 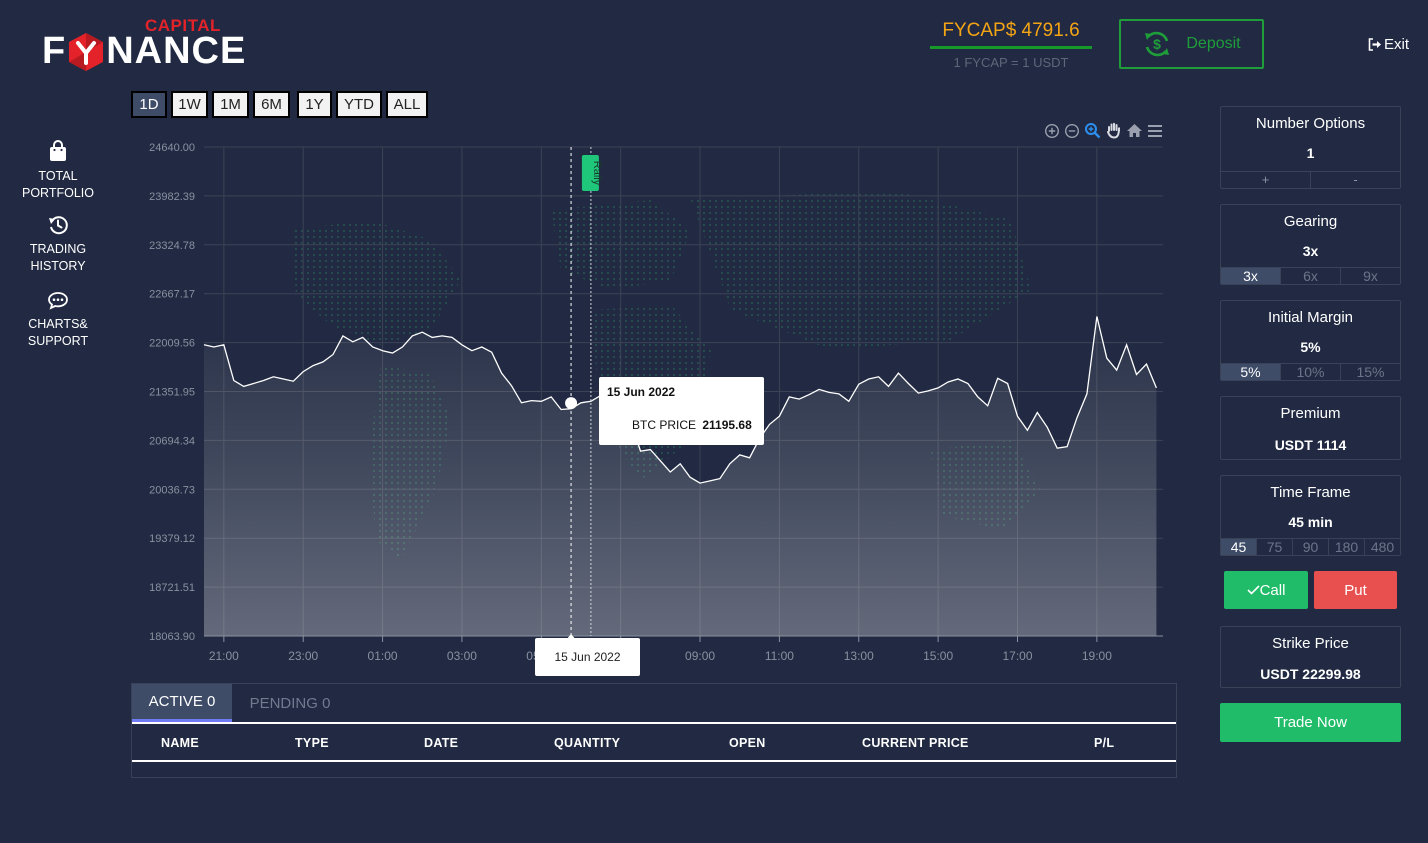 What do you see at coordinates (664, 425) in the screenshot?
I see `tooltip-label: BTC PRICE` at bounding box center [664, 425].